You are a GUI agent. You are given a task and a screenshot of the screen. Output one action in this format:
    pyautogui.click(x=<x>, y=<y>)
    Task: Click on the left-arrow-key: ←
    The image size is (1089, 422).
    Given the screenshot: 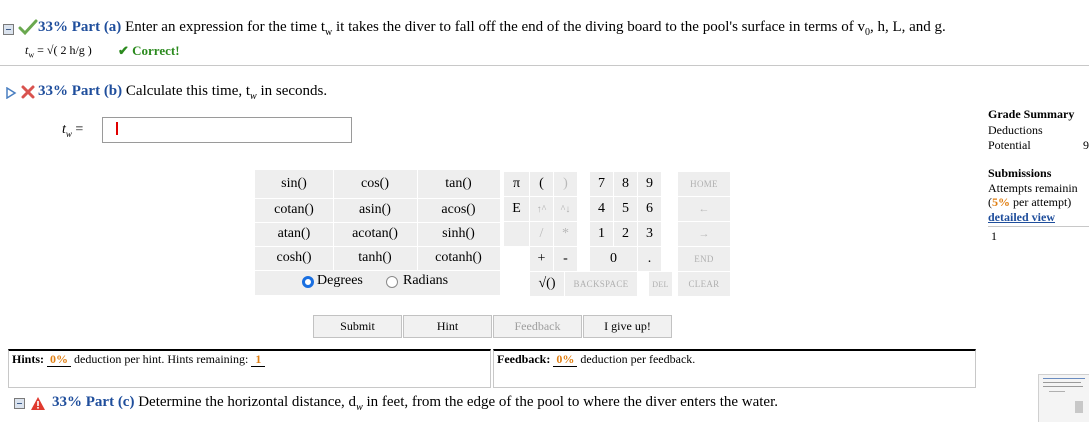 What is the action you would take?
    pyautogui.click(x=704, y=209)
    